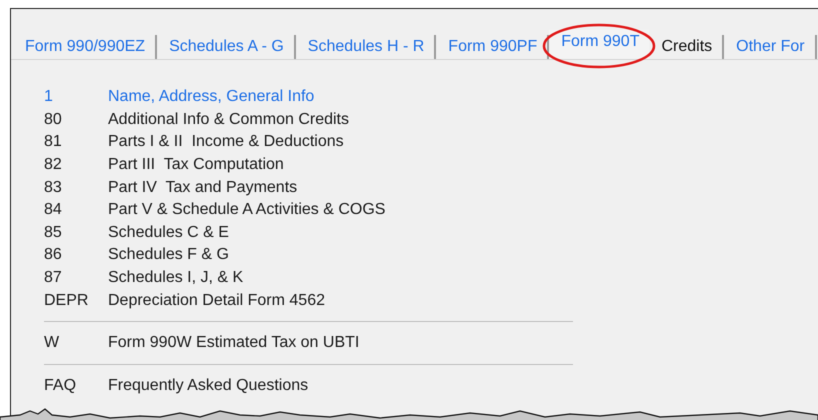 This screenshot has height=420, width=818. What do you see at coordinates (53, 119) in the screenshot?
I see `form-code: 80` at bounding box center [53, 119].